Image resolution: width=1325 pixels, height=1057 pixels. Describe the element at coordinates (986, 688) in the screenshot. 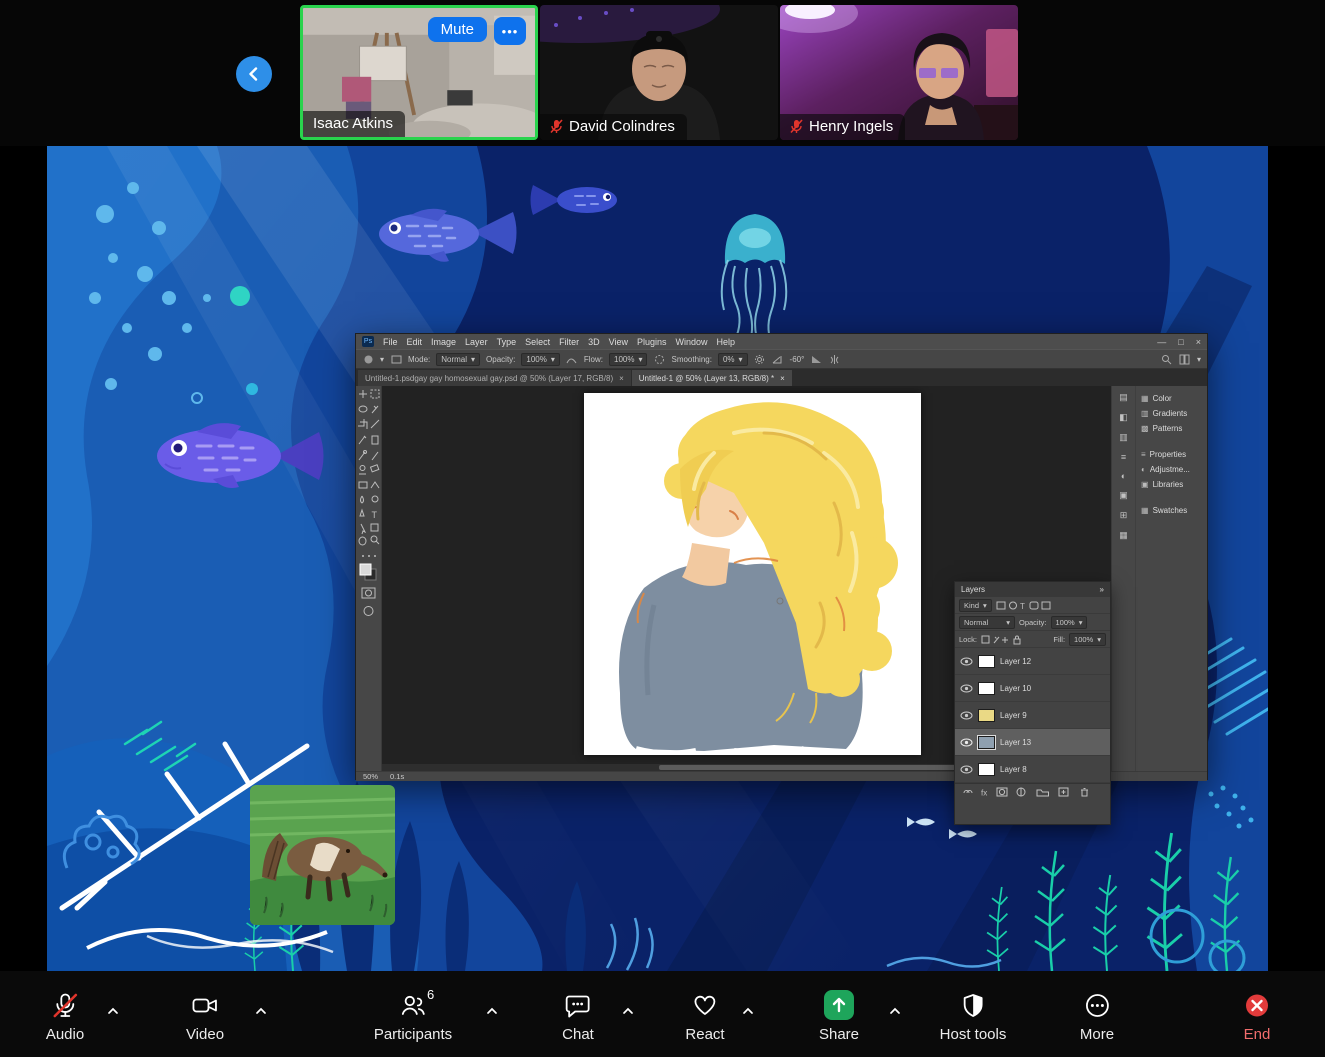

I see `layer-thumbnail` at that location.